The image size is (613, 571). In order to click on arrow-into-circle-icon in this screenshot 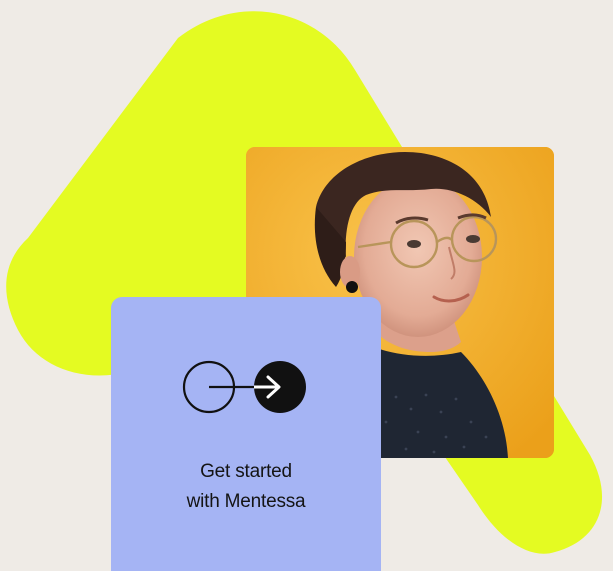, I will do `click(244, 387)`.